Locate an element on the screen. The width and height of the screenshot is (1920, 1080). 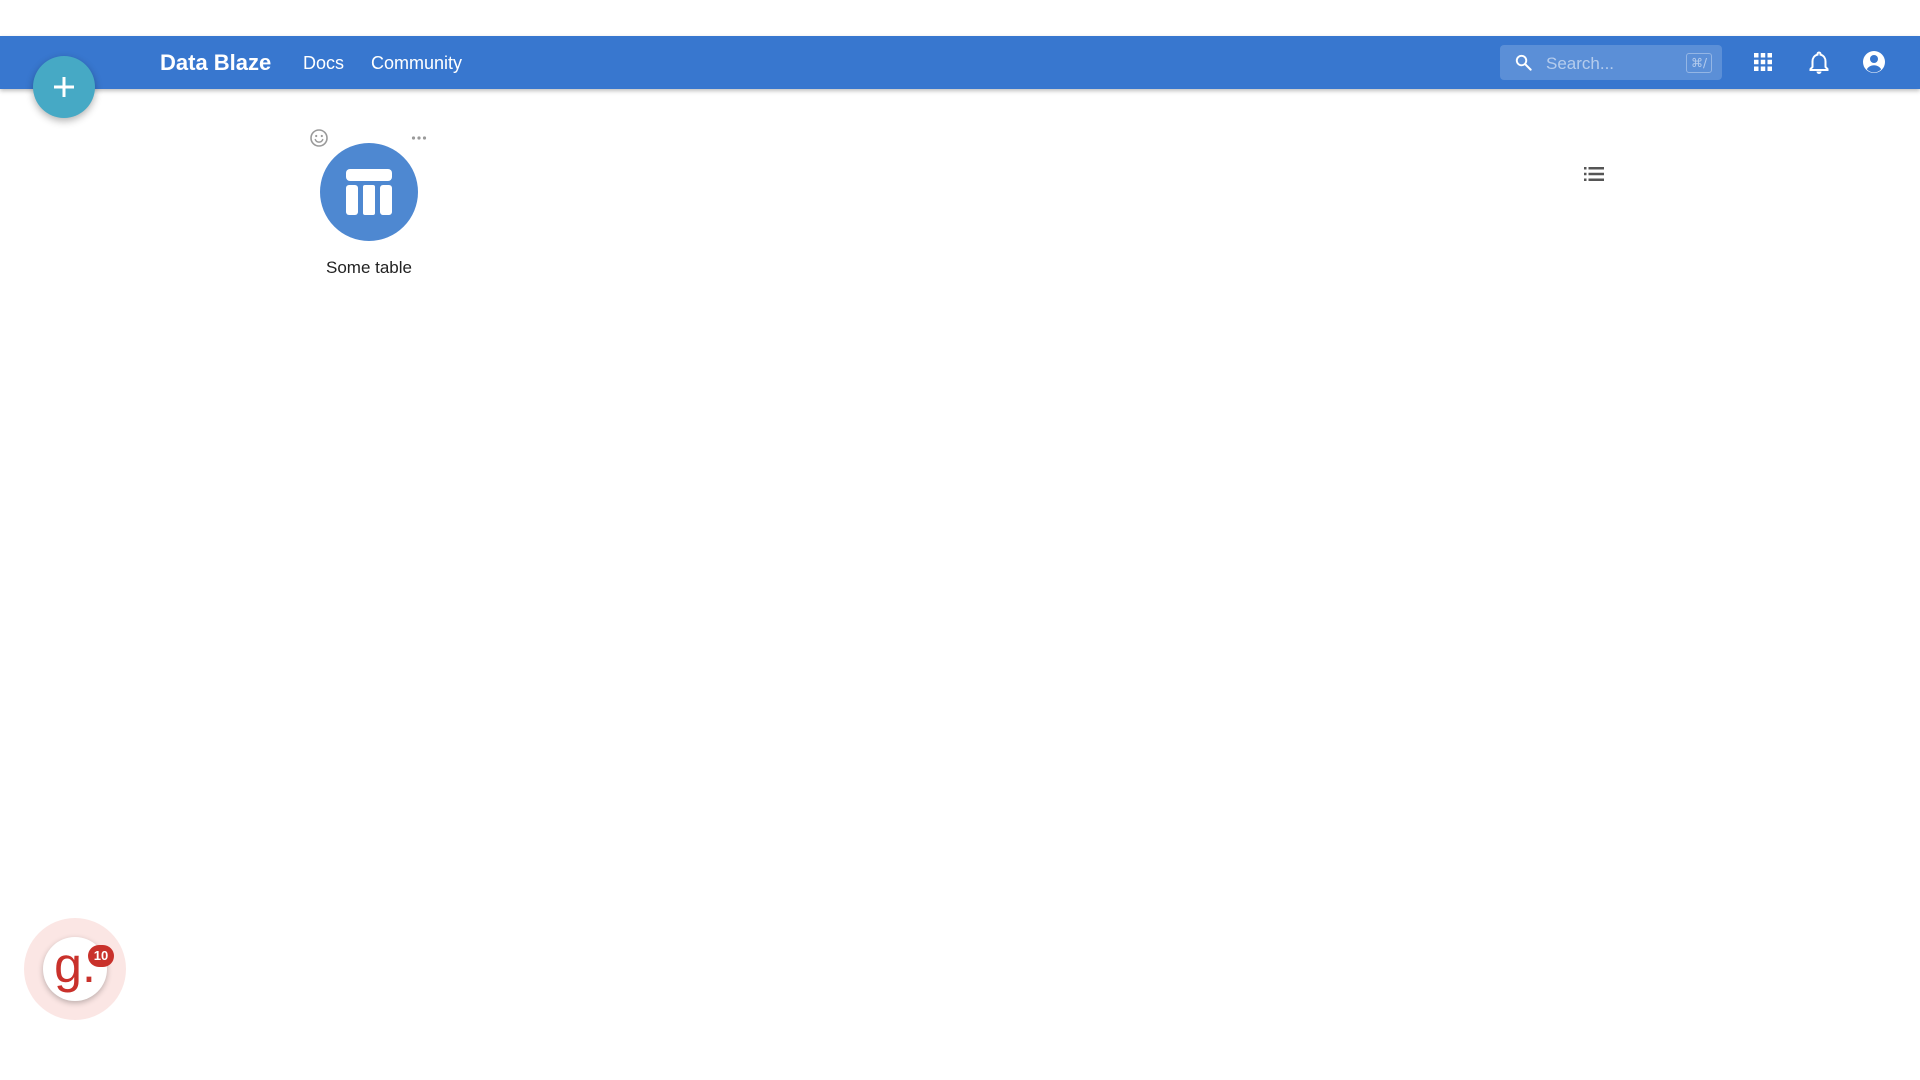
table-card: Some table is located at coordinates (369, 204).